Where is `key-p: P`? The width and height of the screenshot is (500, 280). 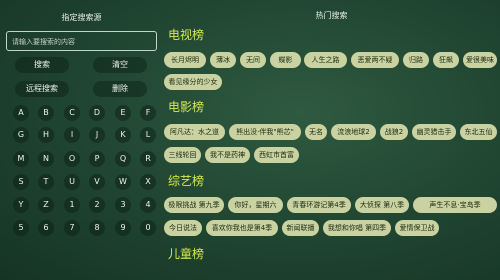
key-p: P is located at coordinates (97, 159).